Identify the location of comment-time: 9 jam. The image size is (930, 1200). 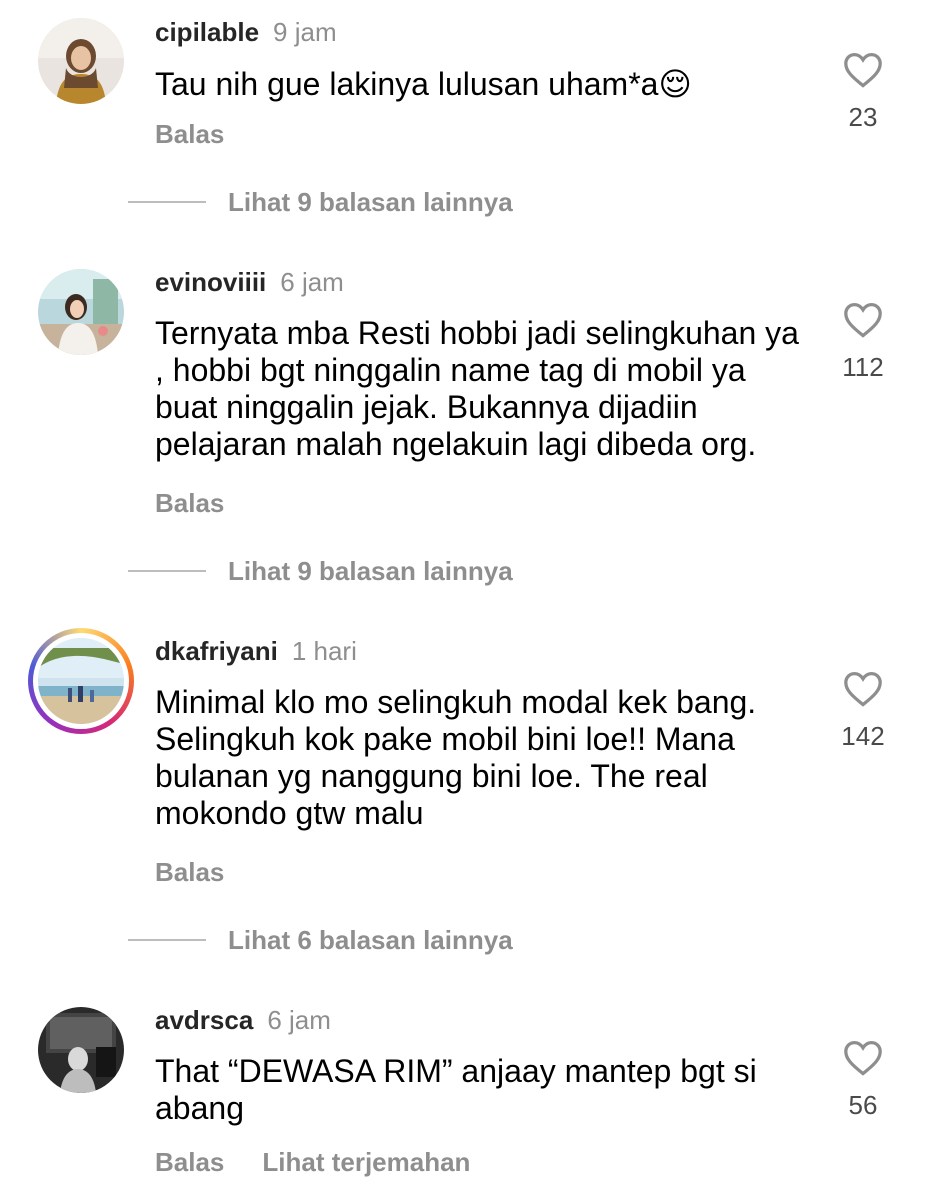
(305, 32).